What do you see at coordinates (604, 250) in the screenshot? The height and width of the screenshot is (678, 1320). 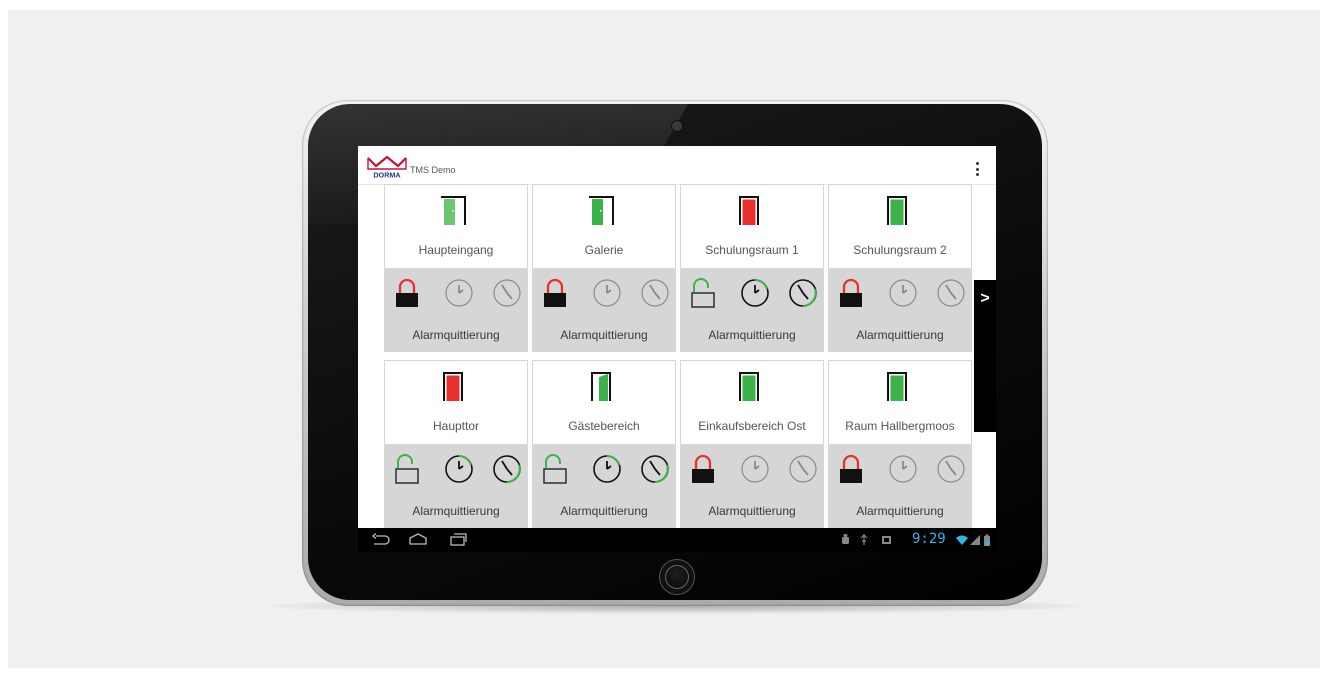 I see `door-name: Galerie` at bounding box center [604, 250].